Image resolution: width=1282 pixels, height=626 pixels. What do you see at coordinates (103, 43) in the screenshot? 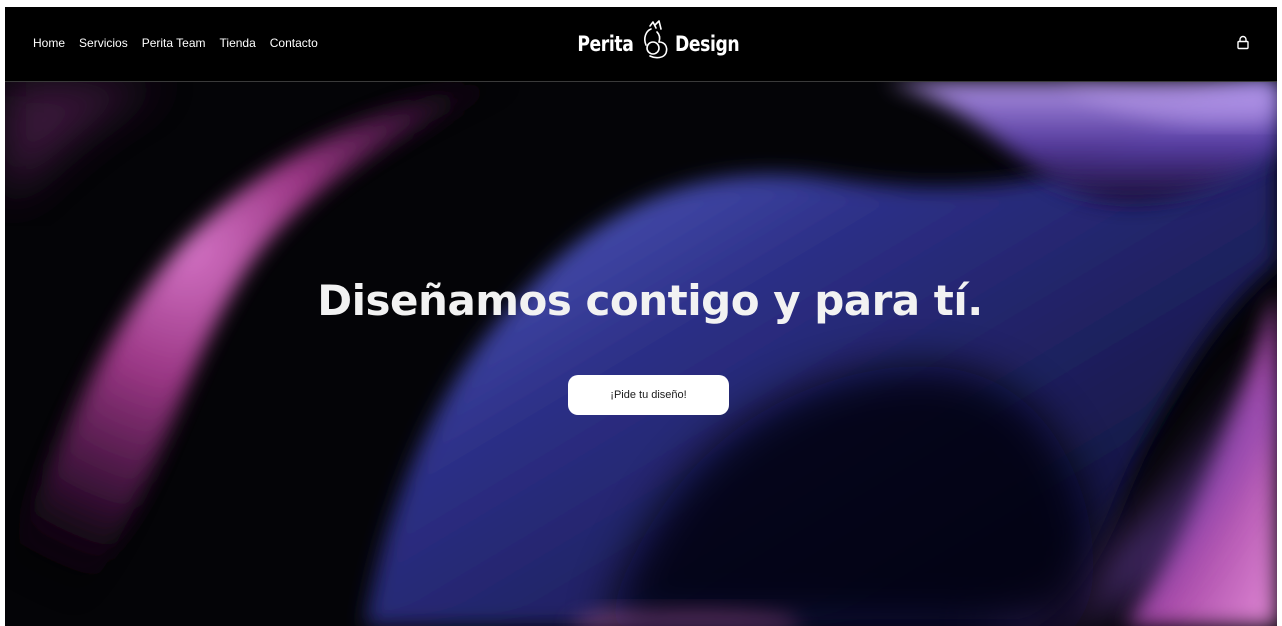
I see `nav-link-servicios: Servicios` at bounding box center [103, 43].